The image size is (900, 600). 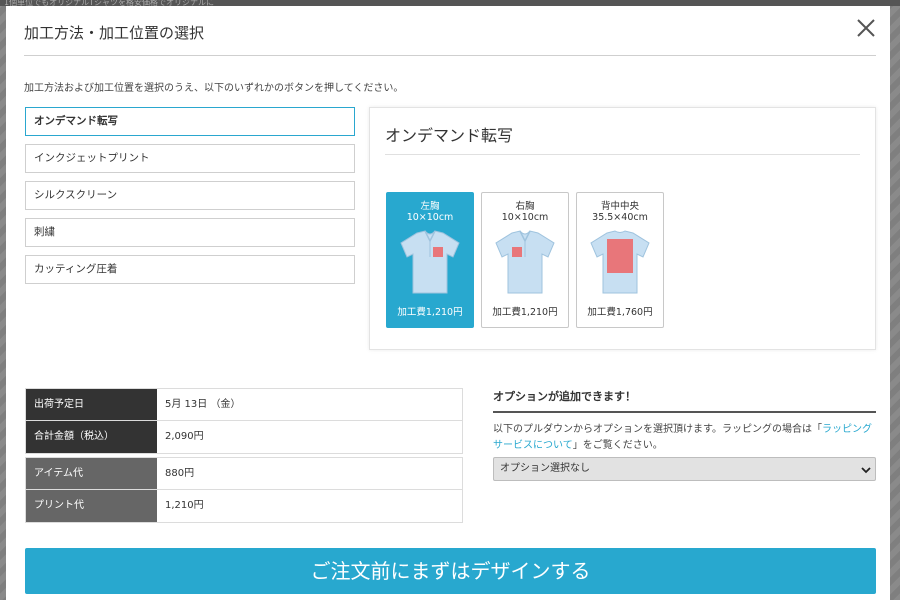 What do you see at coordinates (866, 470) in the screenshot?
I see `chevron-down-icon` at bounding box center [866, 470].